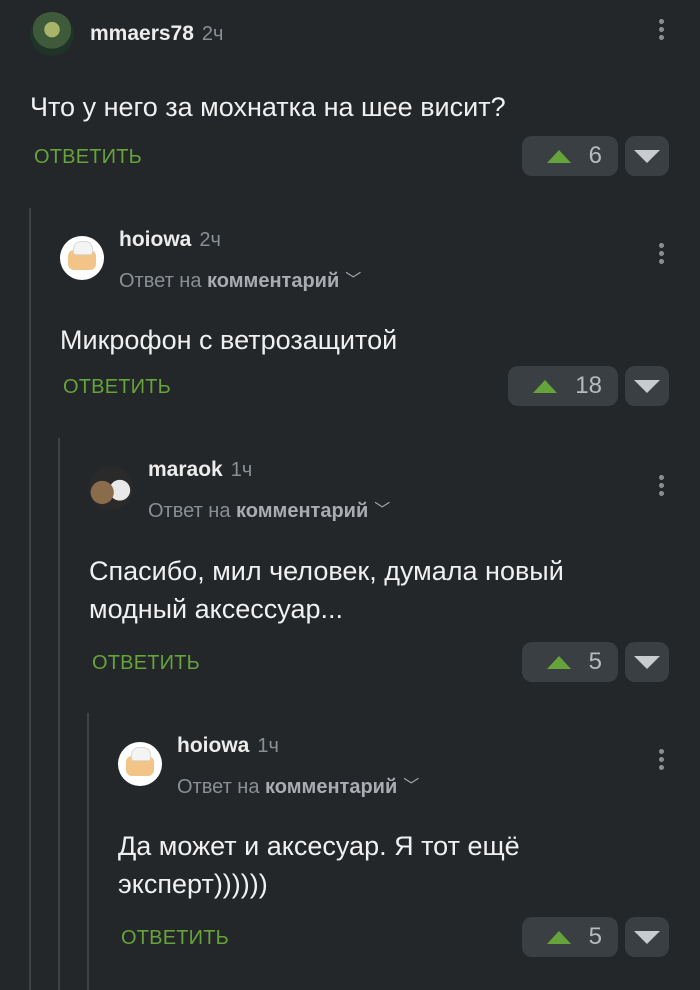 The width and height of the screenshot is (700, 990). Describe the element at coordinates (319, 846) in the screenshot. I see `comment-text-line: Да может и аксесуар. Я тот ещё` at that location.